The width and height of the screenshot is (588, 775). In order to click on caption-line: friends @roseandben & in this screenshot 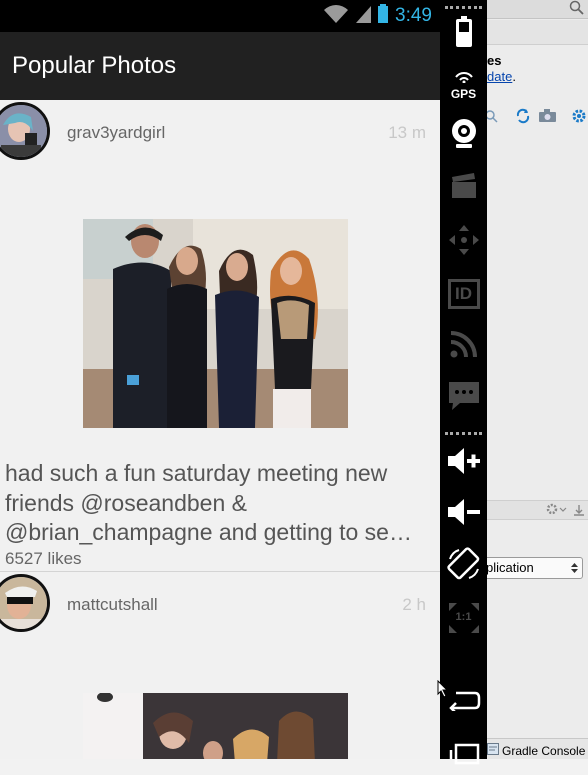, I will do `click(126, 502)`.